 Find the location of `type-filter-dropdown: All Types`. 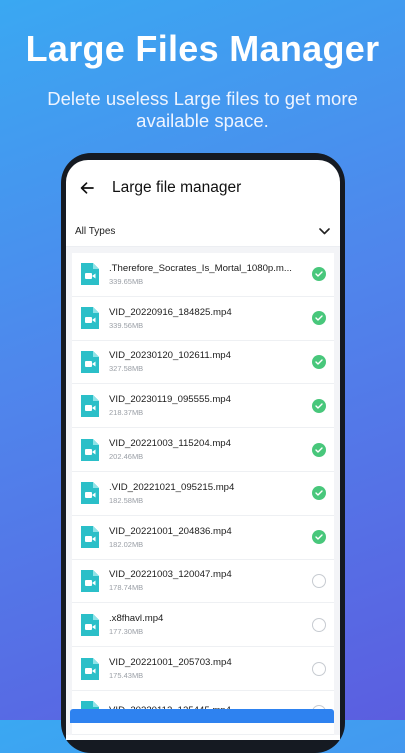

type-filter-dropdown: All Types is located at coordinates (203, 231).